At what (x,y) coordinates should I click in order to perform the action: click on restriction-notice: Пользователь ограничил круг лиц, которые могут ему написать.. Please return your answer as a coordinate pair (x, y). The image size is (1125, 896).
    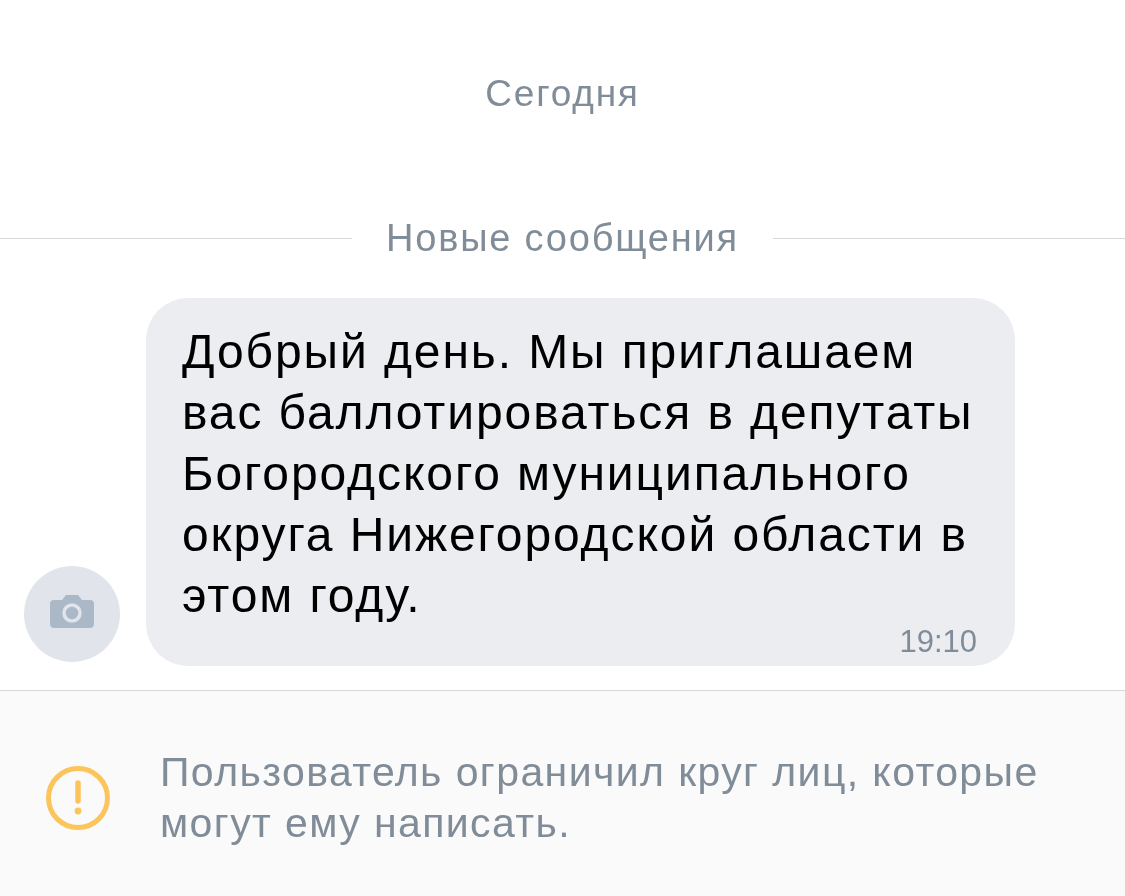
    Looking at the image, I should click on (600, 797).